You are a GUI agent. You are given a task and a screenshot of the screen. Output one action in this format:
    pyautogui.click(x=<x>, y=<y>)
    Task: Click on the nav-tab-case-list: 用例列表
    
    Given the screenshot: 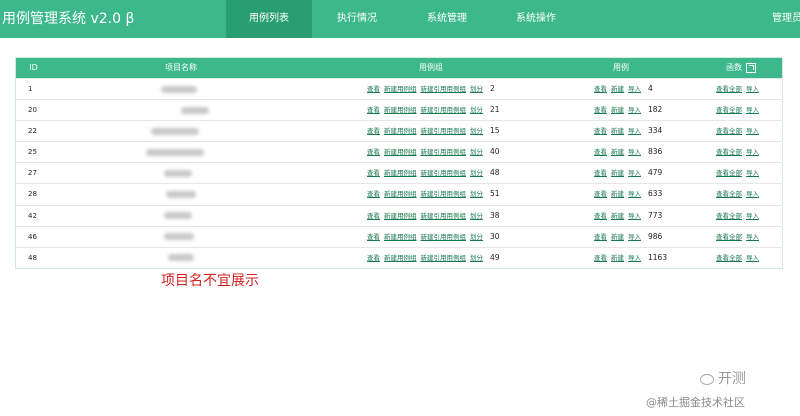 What is the action you would take?
    pyautogui.click(x=269, y=19)
    